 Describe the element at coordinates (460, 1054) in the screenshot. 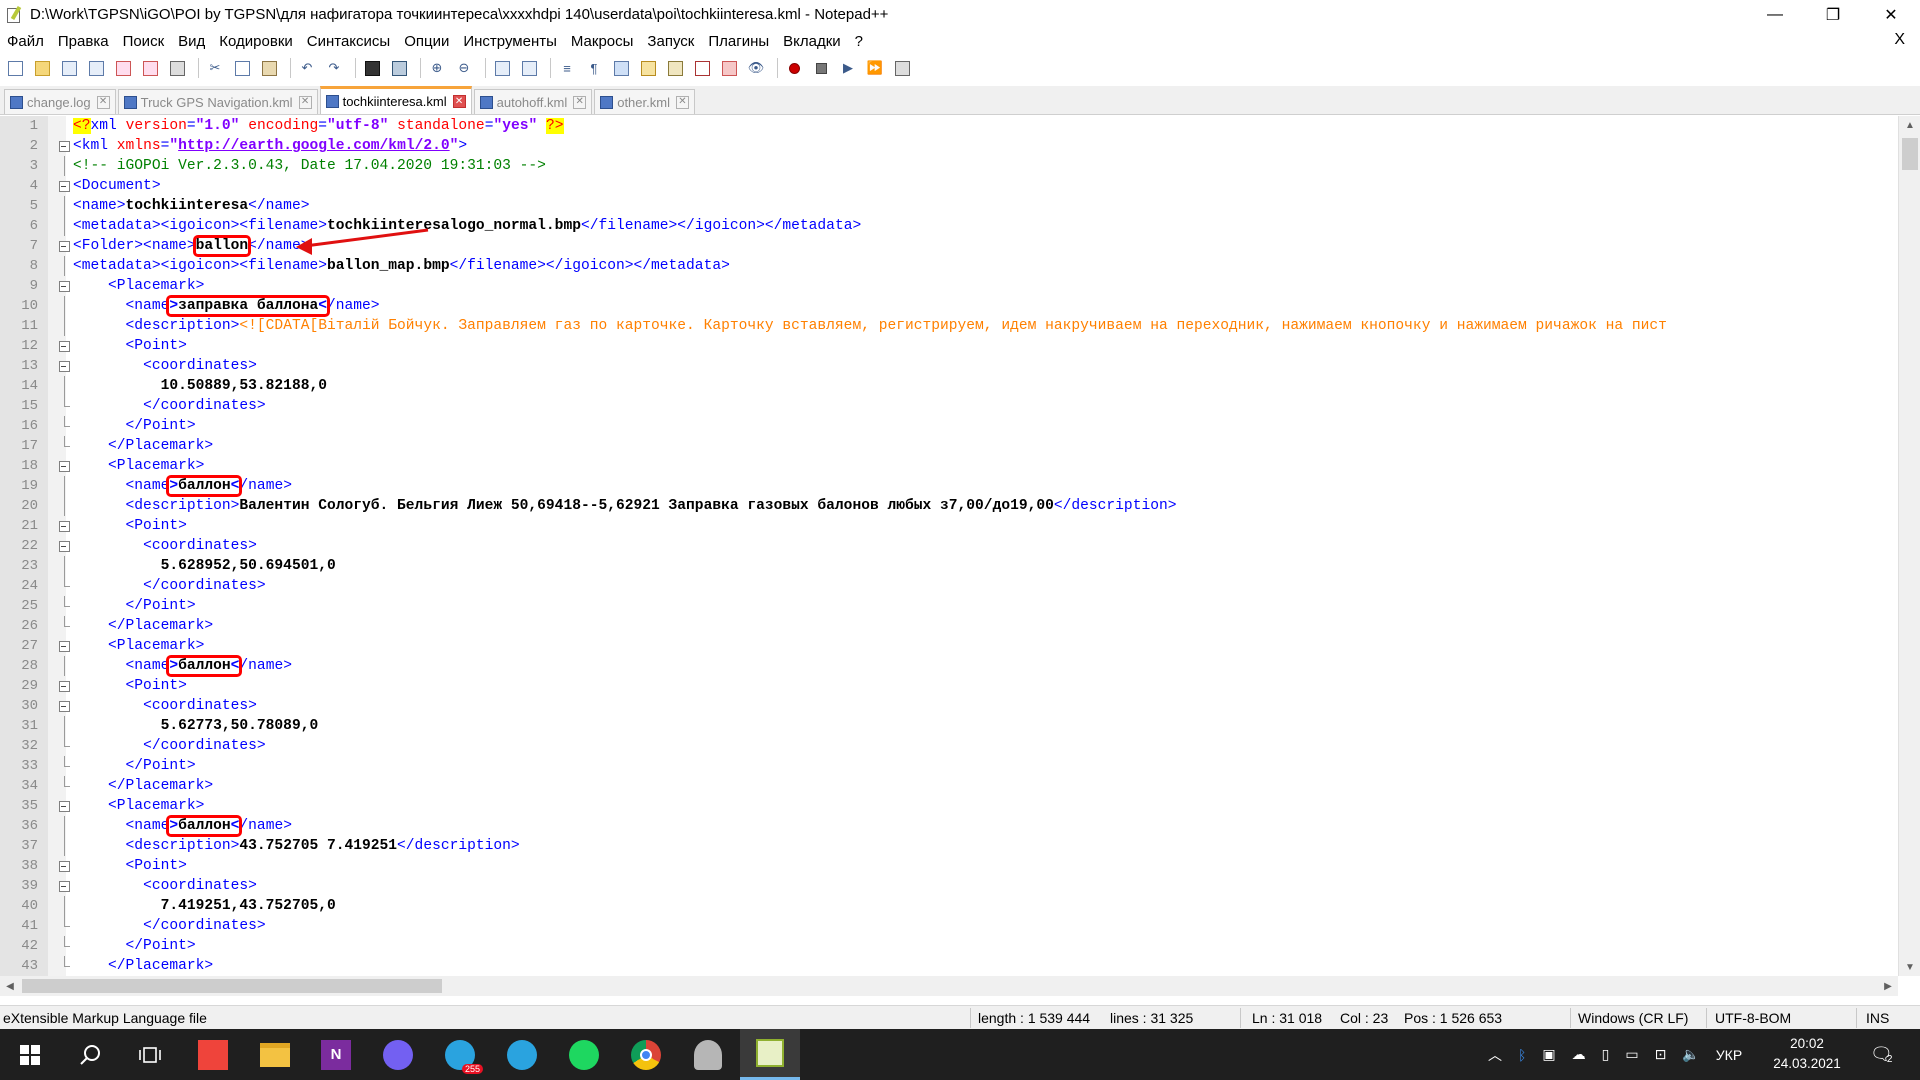

I see `taskbar-telegram: 255` at that location.